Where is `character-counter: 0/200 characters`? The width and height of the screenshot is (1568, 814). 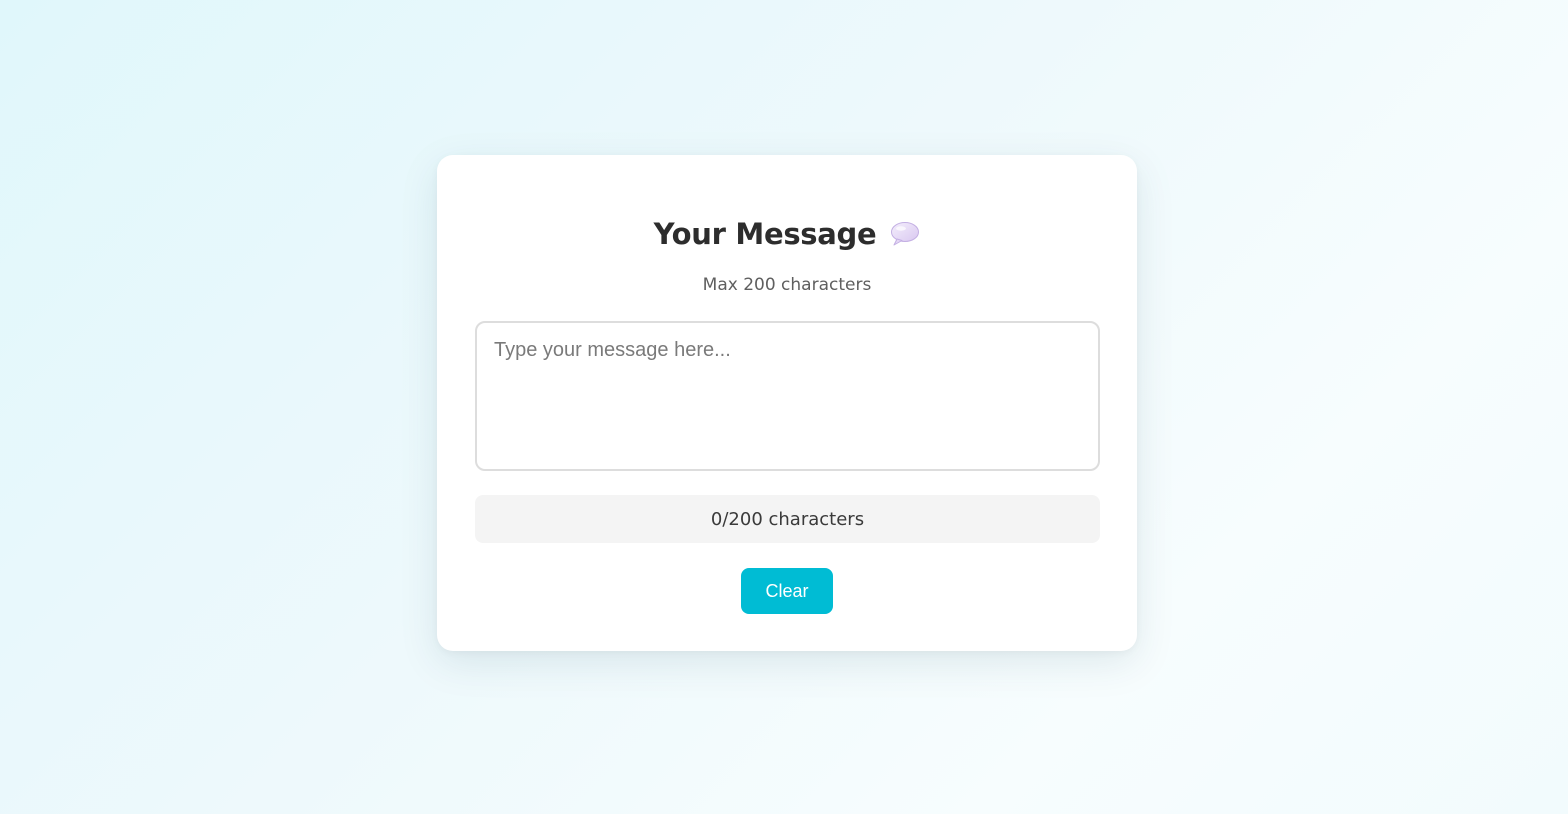 character-counter: 0/200 characters is located at coordinates (787, 519).